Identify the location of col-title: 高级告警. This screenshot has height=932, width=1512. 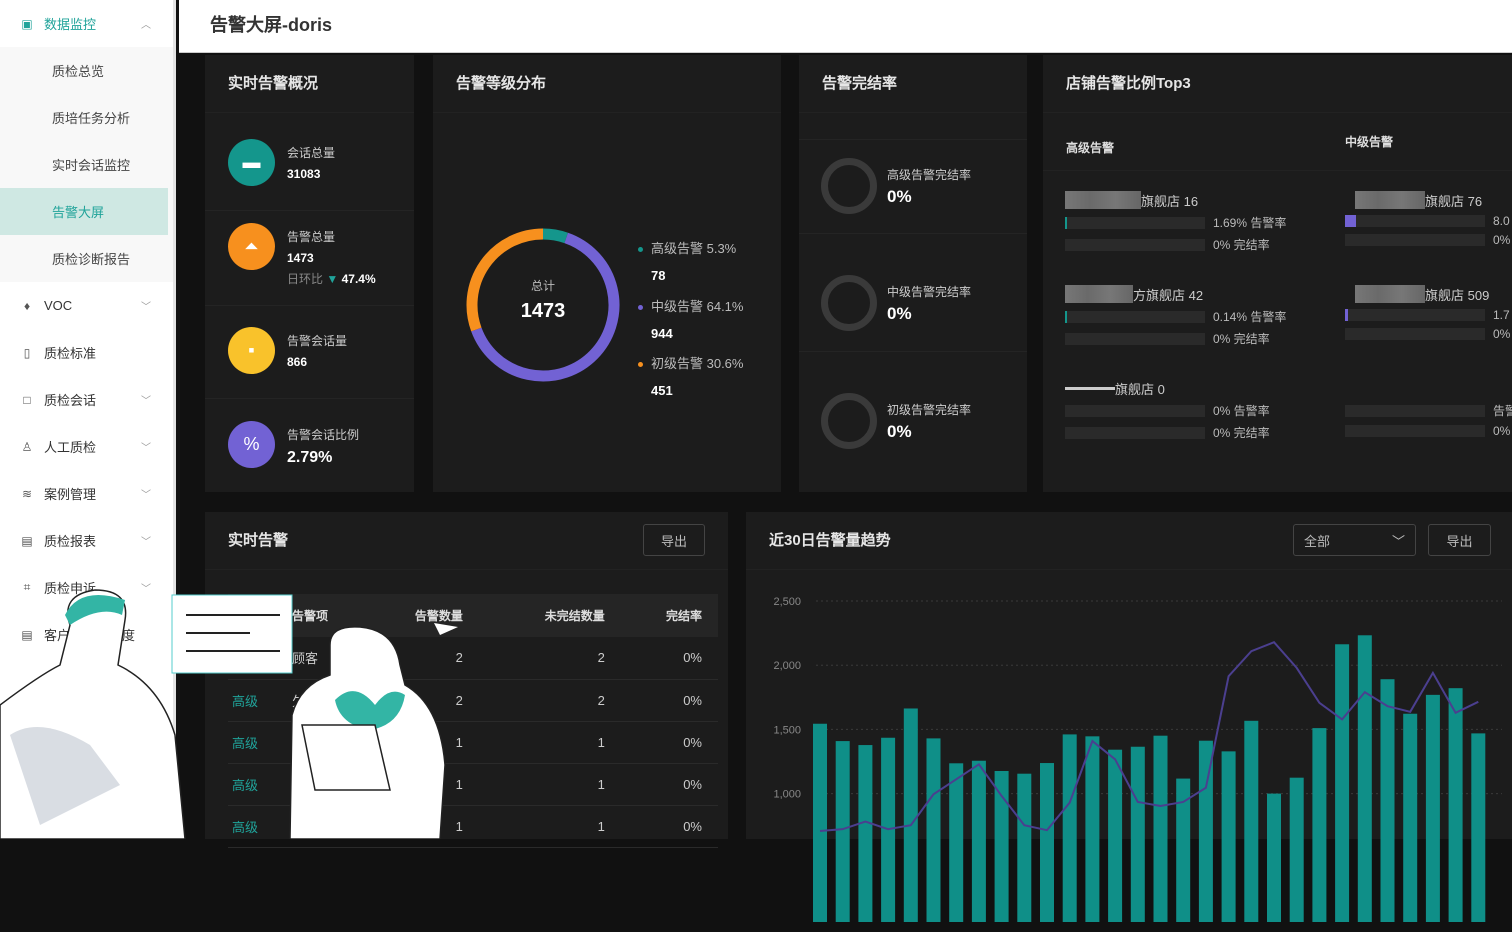
(1183, 142).